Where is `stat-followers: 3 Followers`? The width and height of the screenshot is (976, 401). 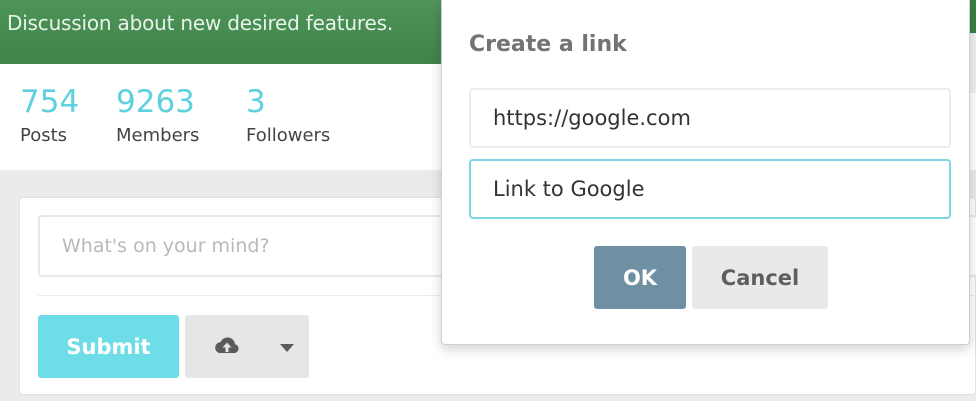
stat-followers: 3 Followers is located at coordinates (288, 114).